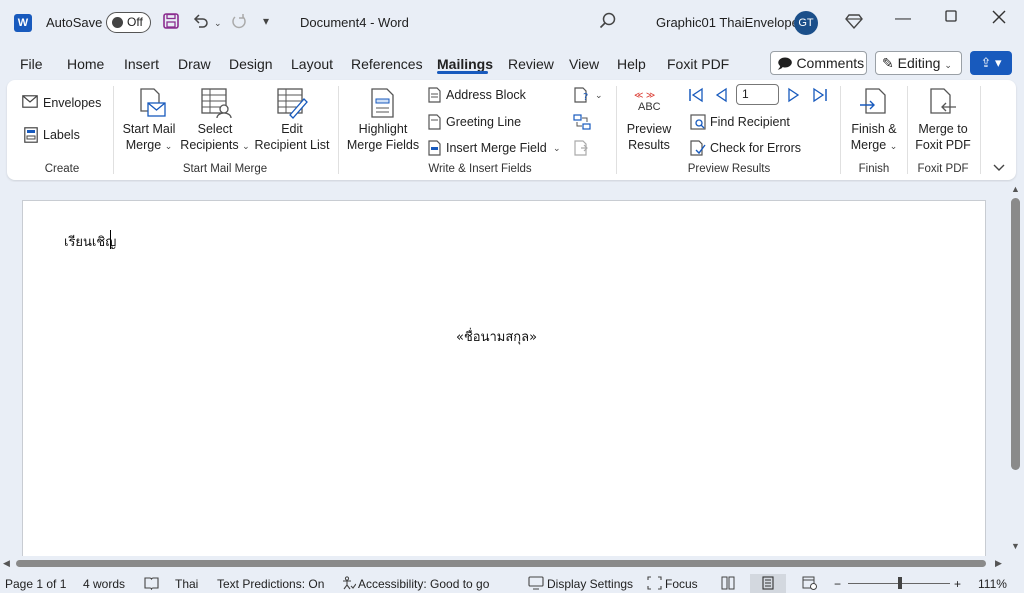 Image resolution: width=1024 pixels, height=593 pixels. I want to click on envelopes-button: Envelopes, so click(72, 103).